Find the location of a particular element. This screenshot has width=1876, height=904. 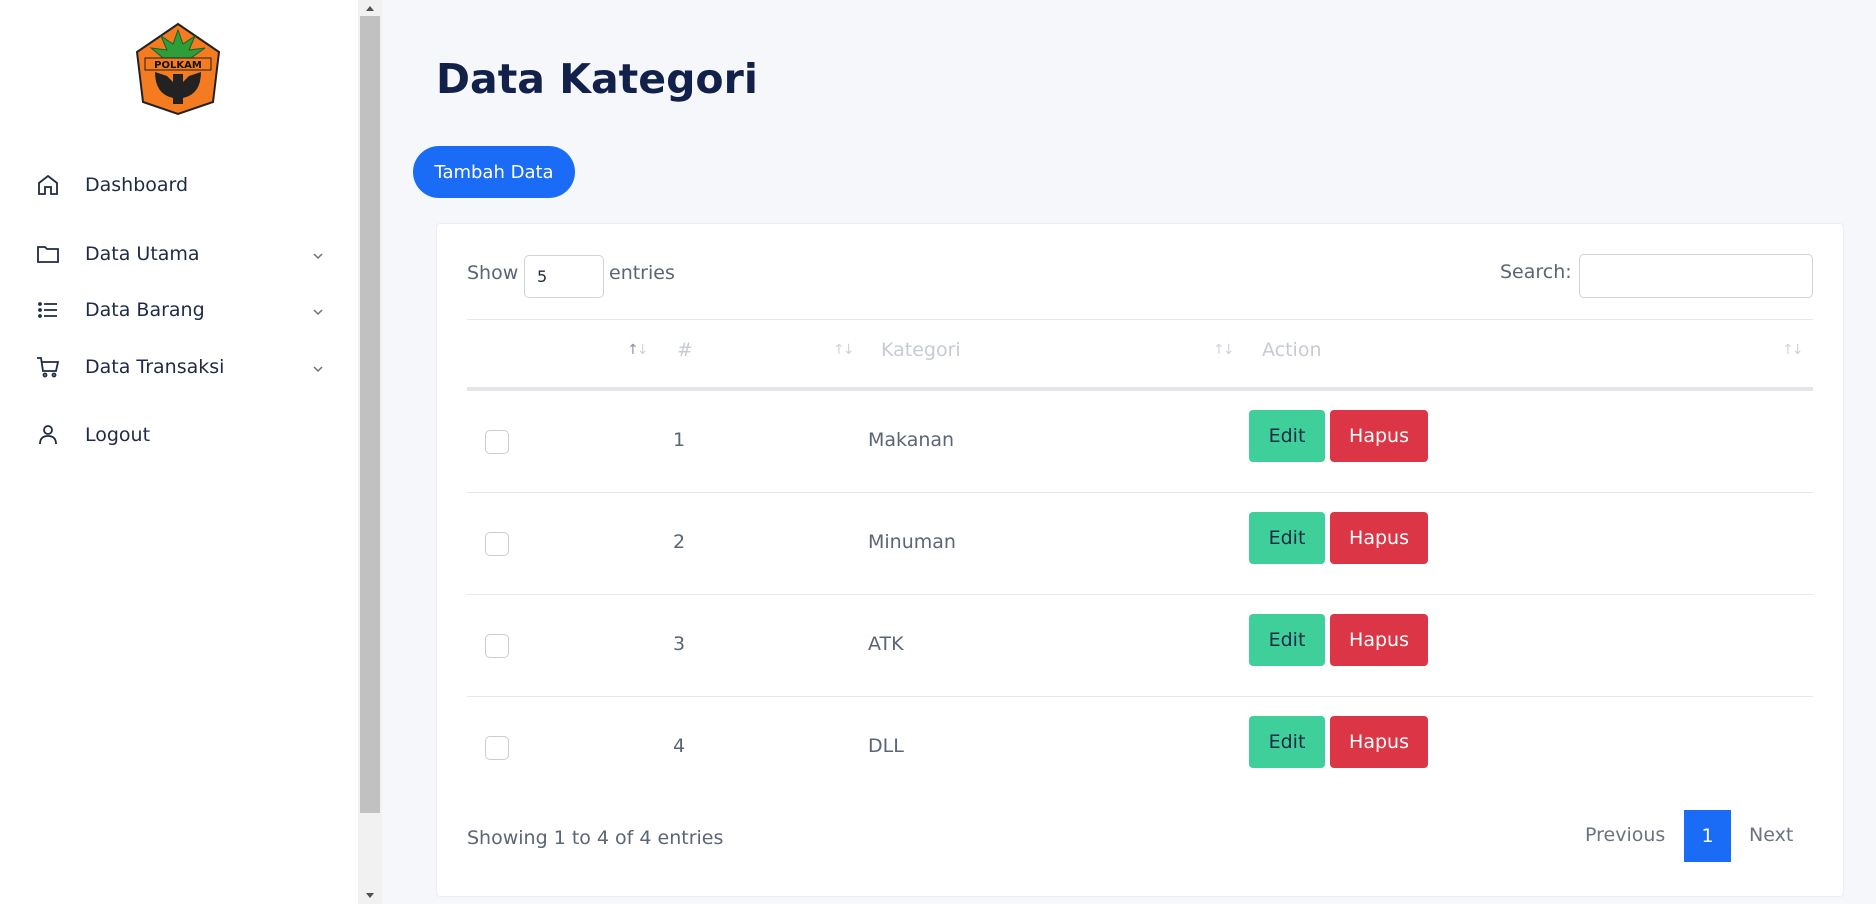

show-label: Show is located at coordinates (493, 273).